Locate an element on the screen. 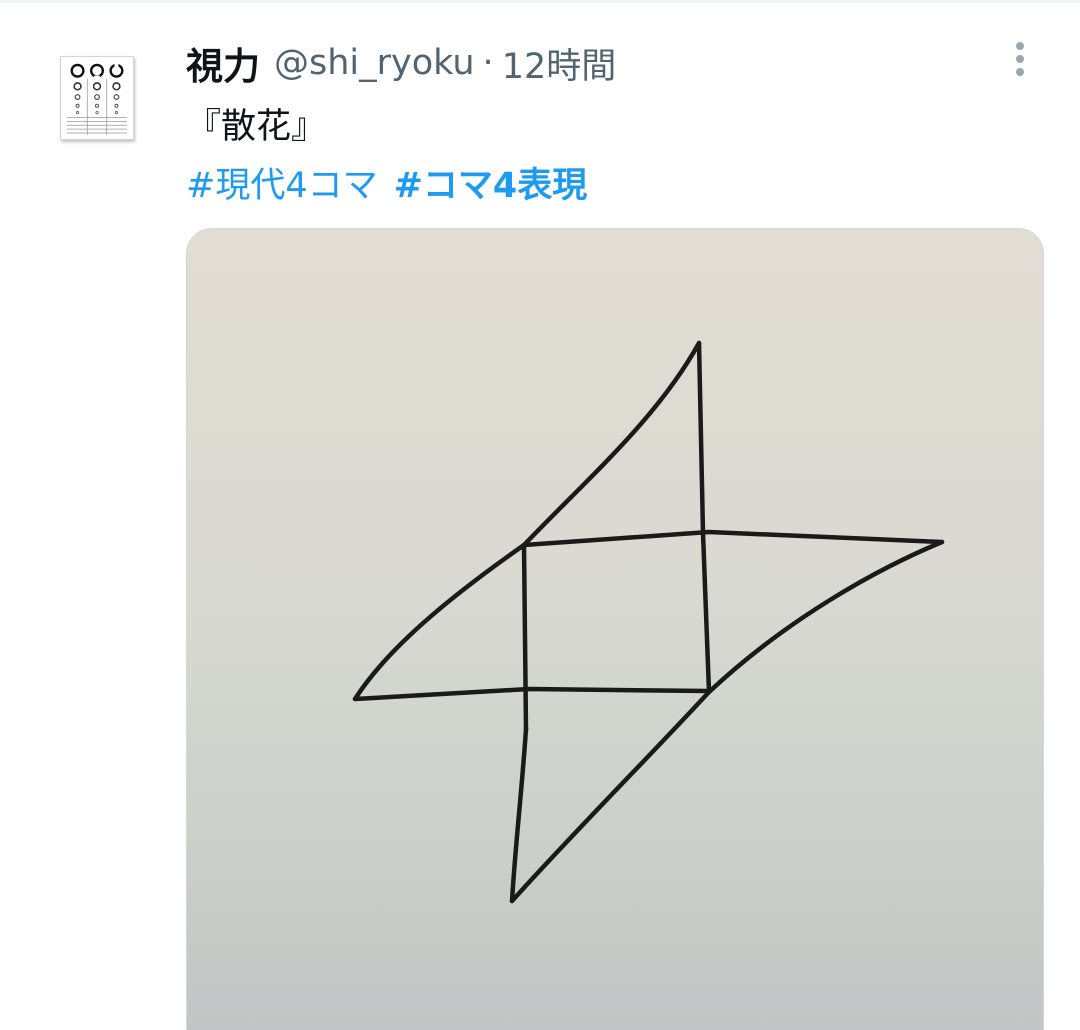  author-handle: @shi_ryoku is located at coordinates (374, 63).